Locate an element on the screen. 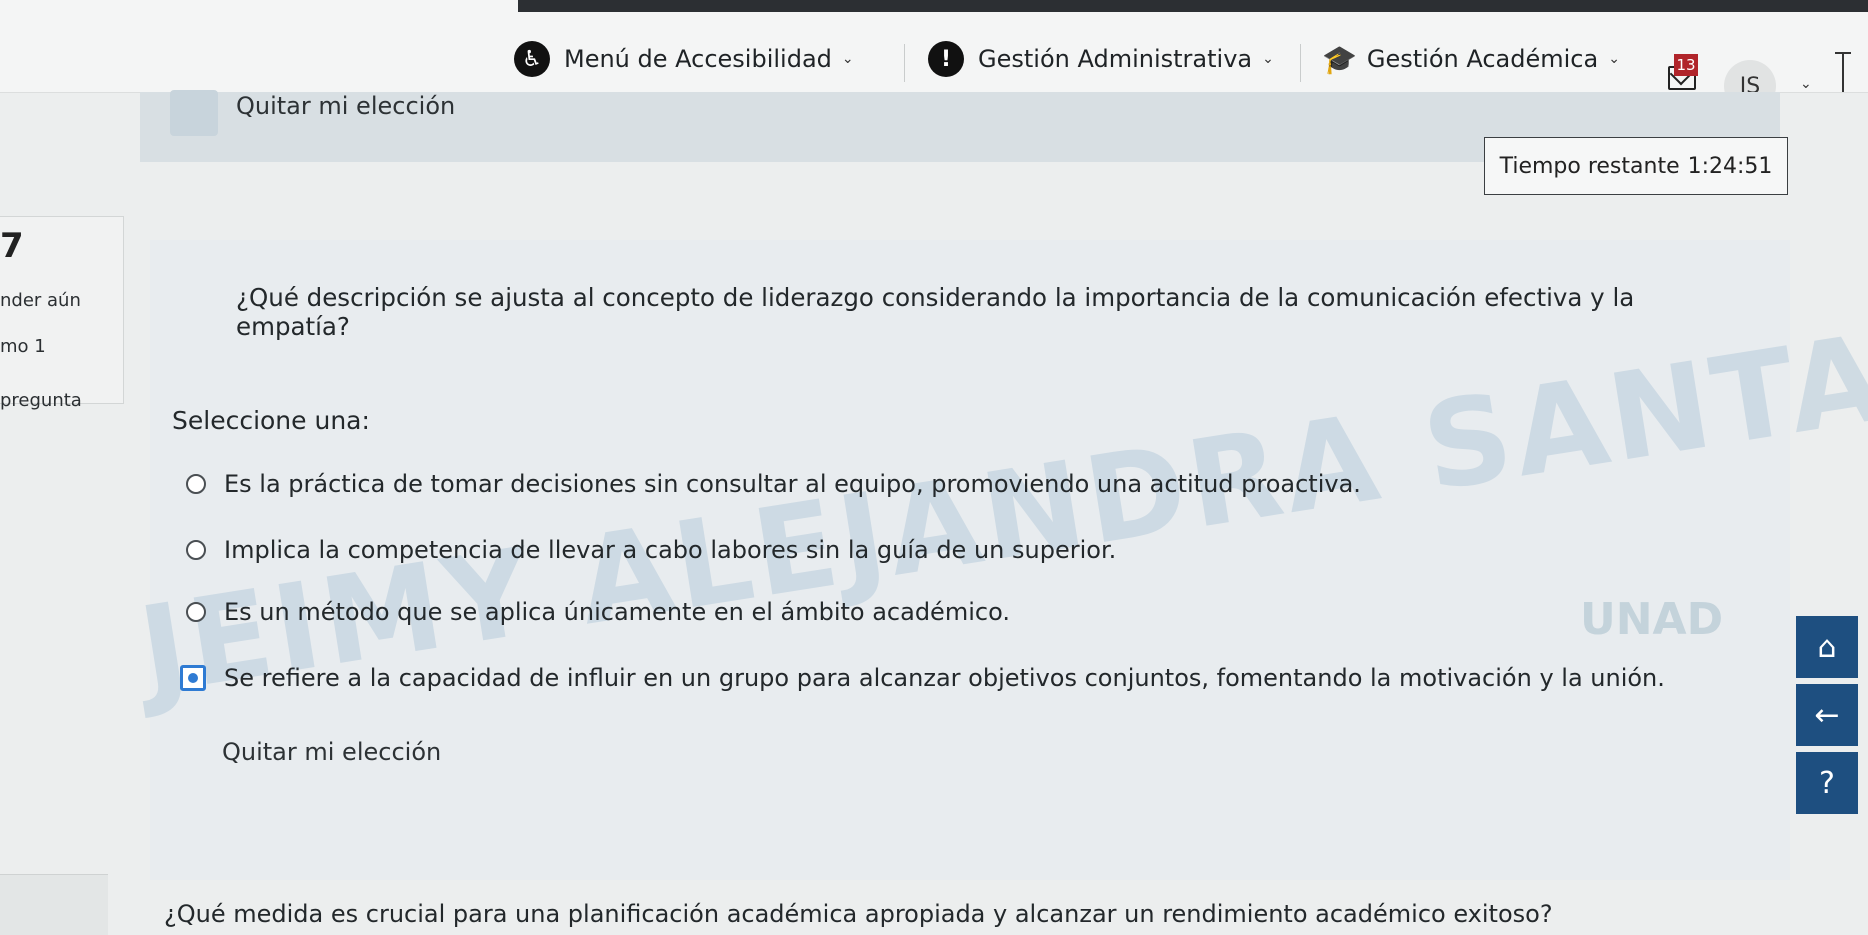  home-button: ⌂ is located at coordinates (1827, 647).